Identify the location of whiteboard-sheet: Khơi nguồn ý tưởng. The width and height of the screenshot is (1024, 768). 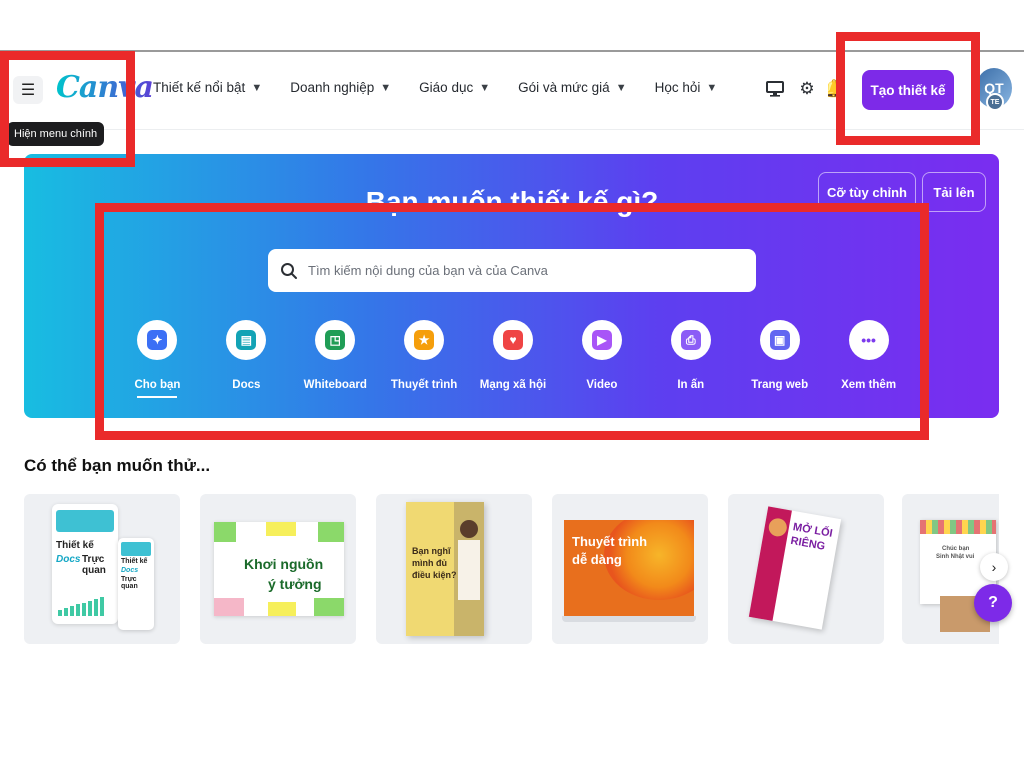
(279, 569).